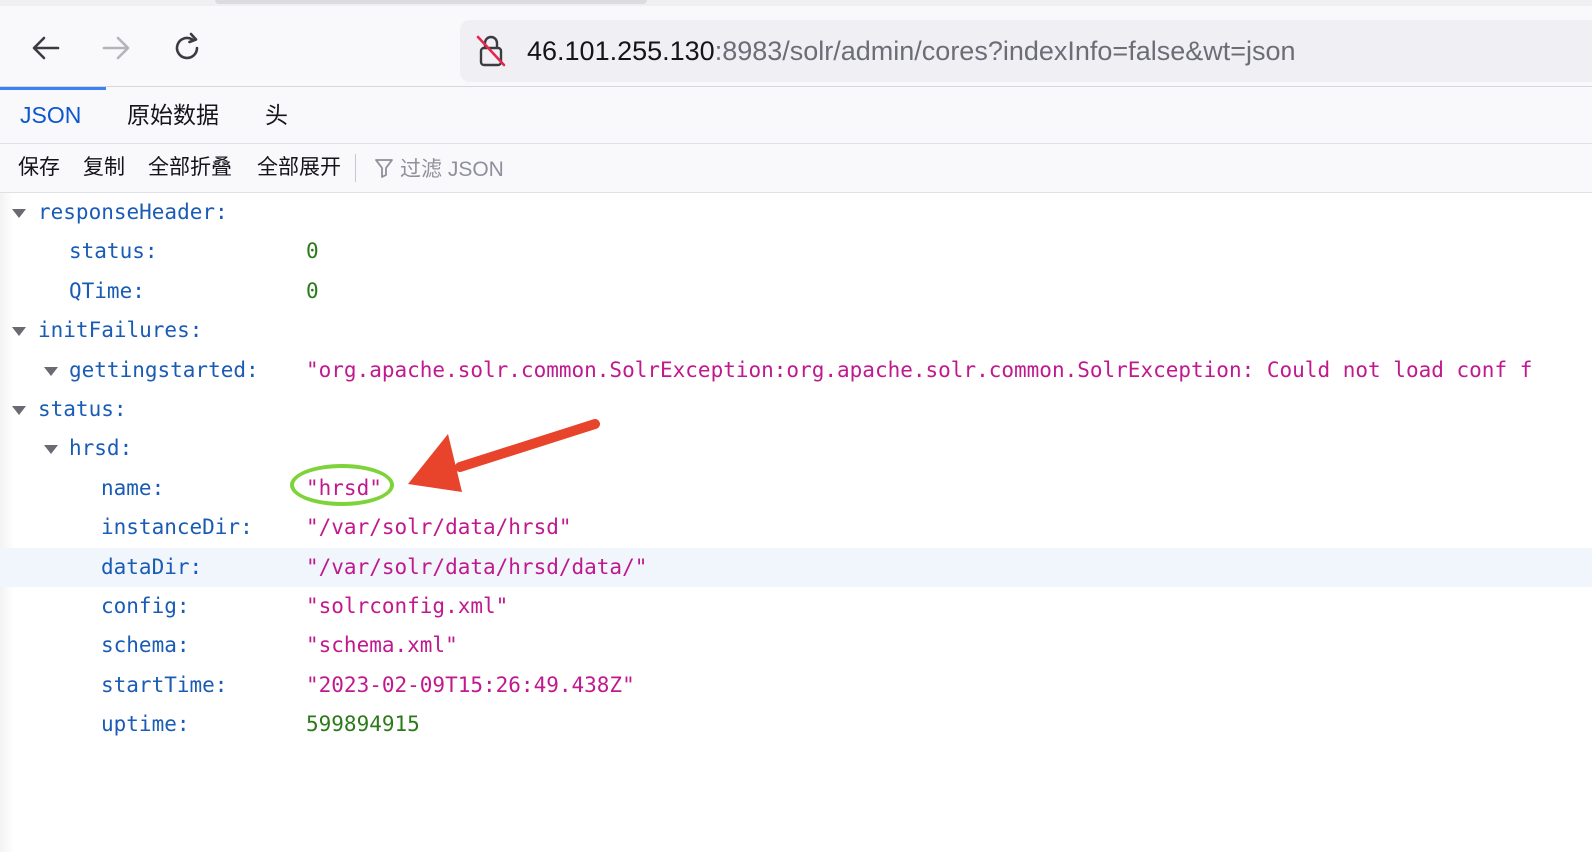  What do you see at coordinates (491, 51) in the screenshot?
I see `insecure-lock-icon` at bounding box center [491, 51].